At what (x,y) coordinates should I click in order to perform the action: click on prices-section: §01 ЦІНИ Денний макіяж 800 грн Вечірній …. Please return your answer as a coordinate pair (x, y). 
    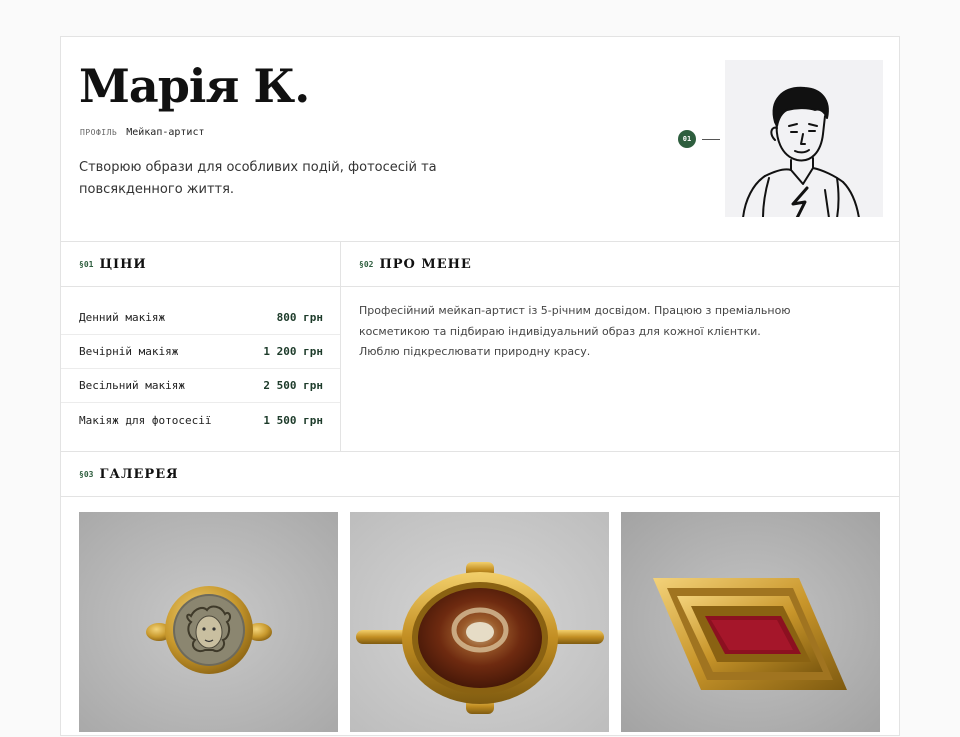
    Looking at the image, I should click on (201, 347).